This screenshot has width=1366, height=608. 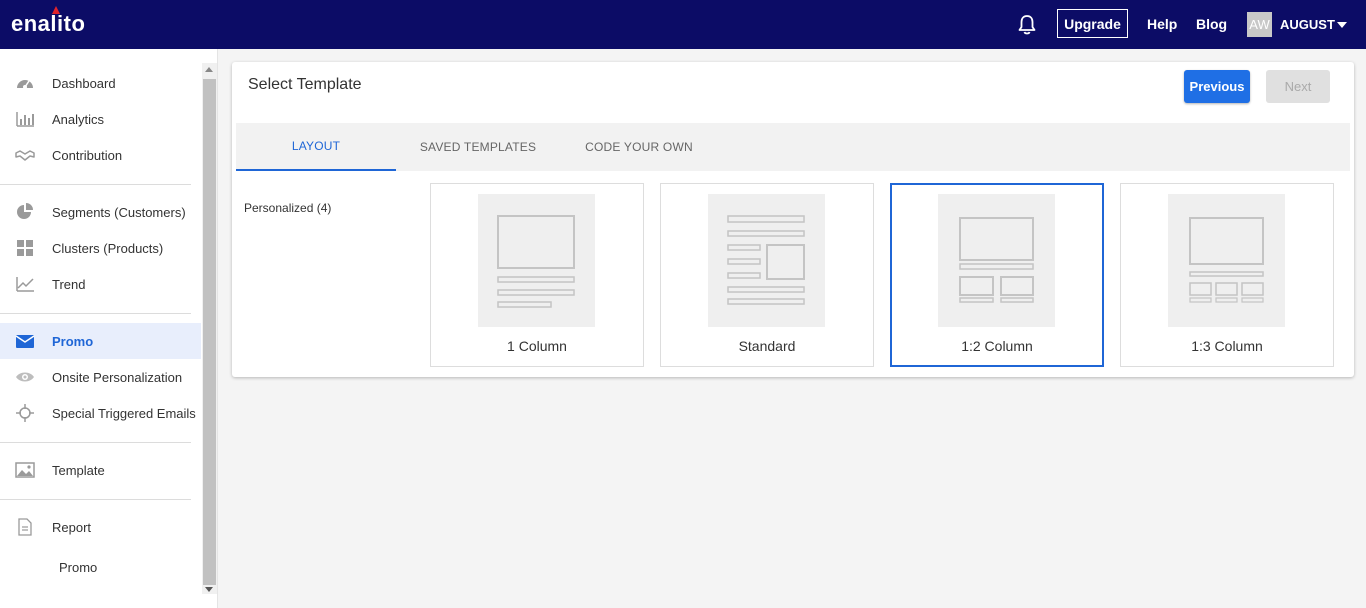 I want to click on sidebar-subitem-promo: Promo, so click(x=78, y=567).